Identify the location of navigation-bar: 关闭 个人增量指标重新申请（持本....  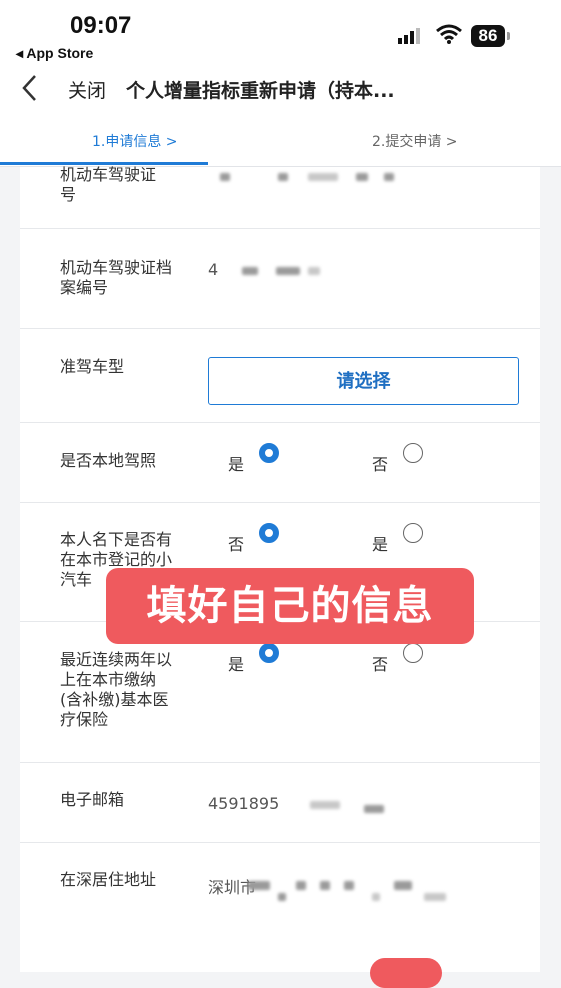
(280, 90).